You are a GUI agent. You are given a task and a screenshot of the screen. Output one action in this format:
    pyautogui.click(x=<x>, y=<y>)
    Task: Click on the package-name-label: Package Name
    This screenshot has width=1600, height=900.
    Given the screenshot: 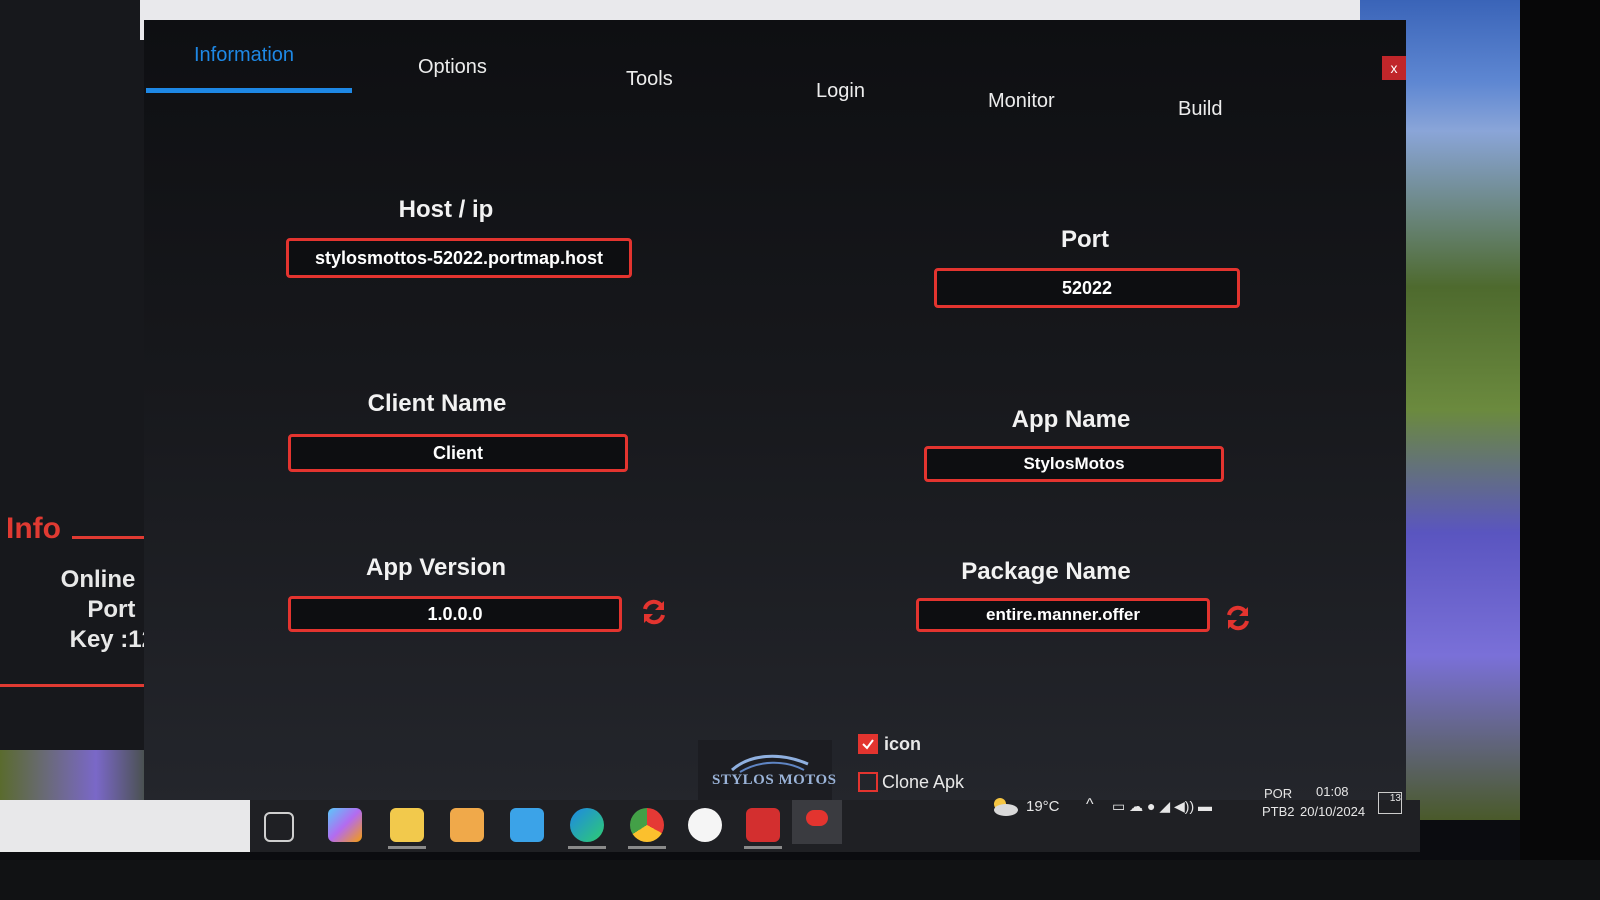 What is the action you would take?
    pyautogui.click(x=1046, y=571)
    